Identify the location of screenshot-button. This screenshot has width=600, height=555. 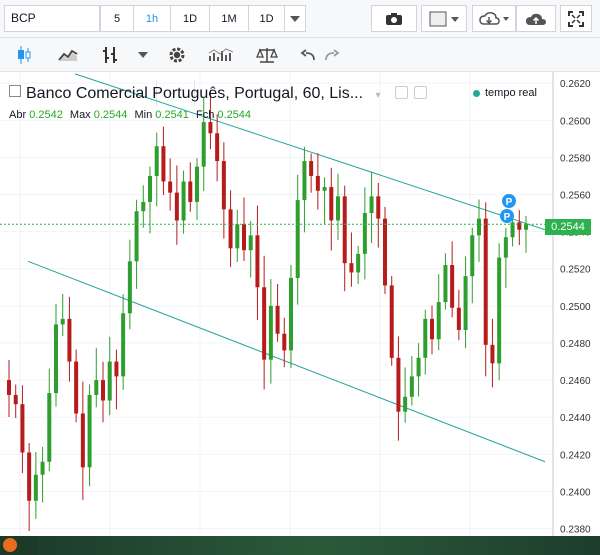
(394, 18).